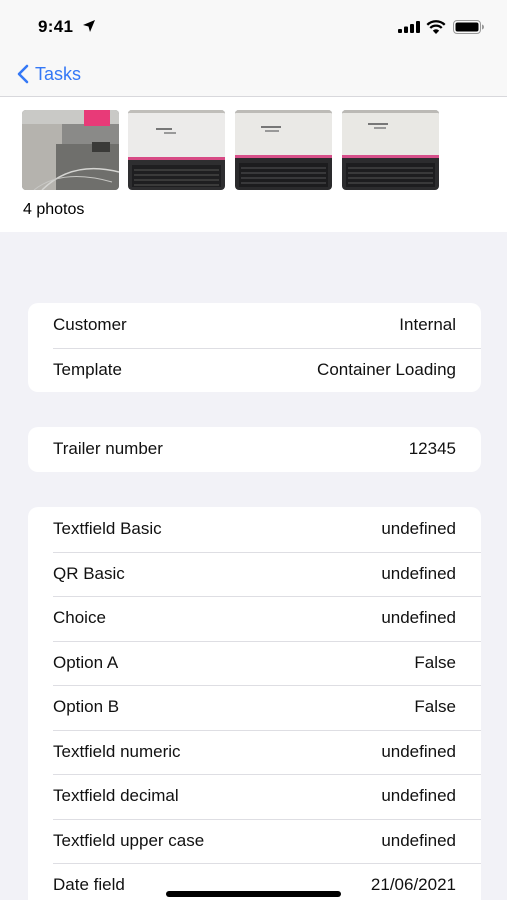  I want to click on status-bar: 9:41, so click(253, 26).